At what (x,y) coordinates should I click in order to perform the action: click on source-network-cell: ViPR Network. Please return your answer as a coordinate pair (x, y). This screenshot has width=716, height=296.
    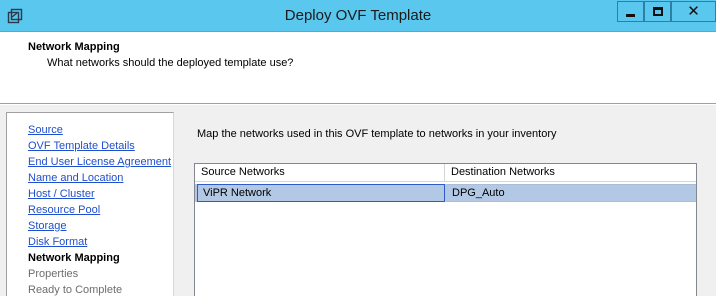
    Looking at the image, I should click on (321, 193).